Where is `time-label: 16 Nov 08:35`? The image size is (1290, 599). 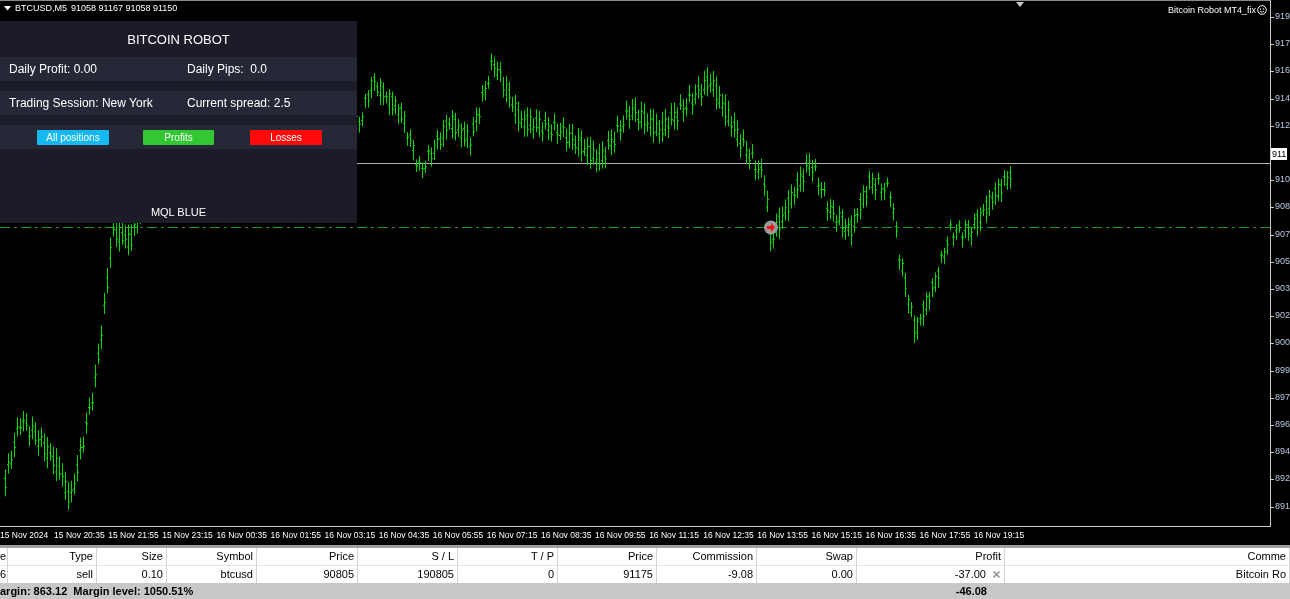 time-label: 16 Nov 08:35 is located at coordinates (566, 536).